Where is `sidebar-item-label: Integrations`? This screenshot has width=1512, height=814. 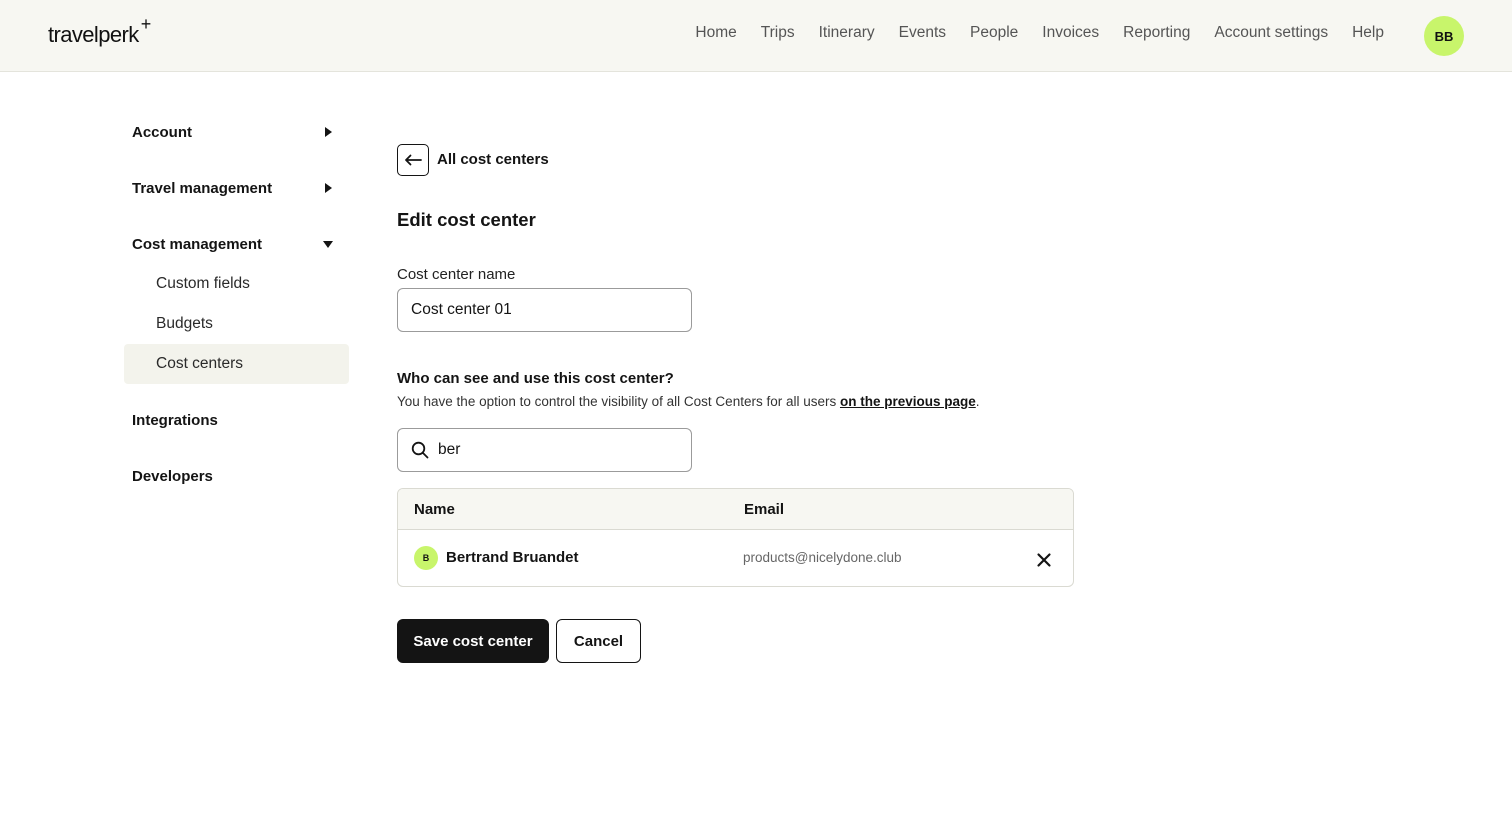
sidebar-item-label: Integrations is located at coordinates (175, 420).